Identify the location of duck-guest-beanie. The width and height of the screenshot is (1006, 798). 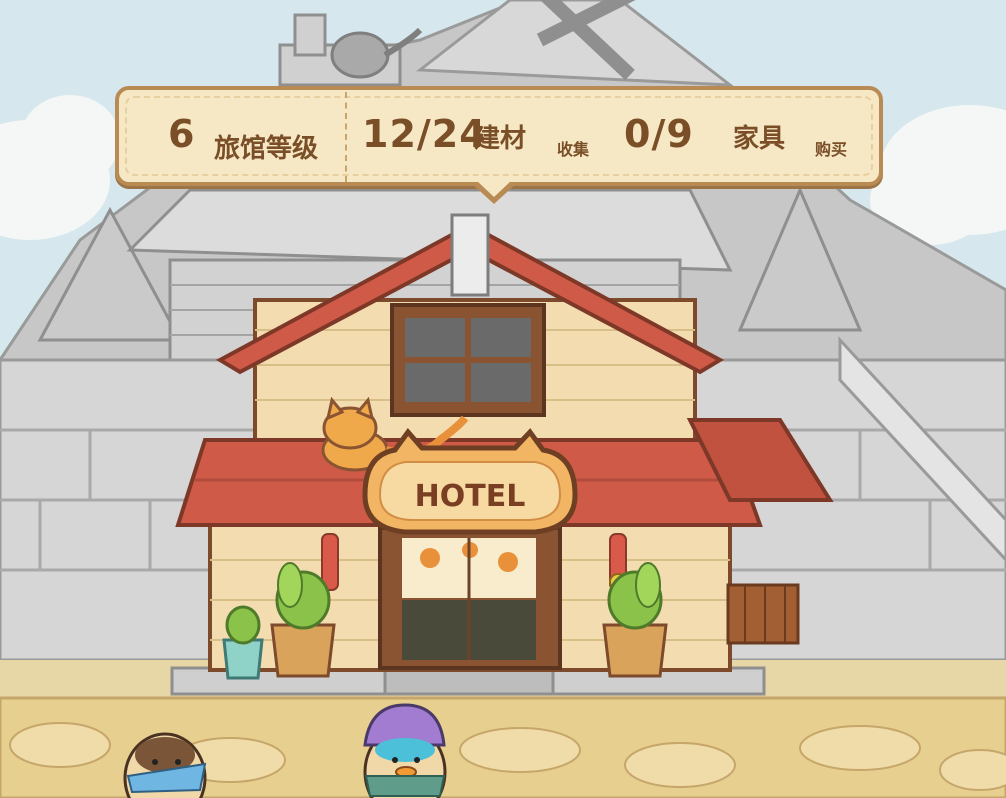
(405, 750).